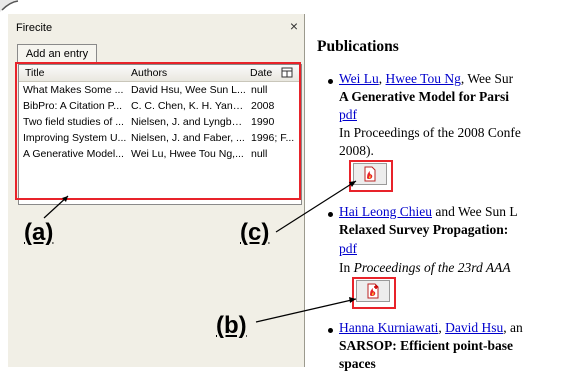  Describe the element at coordinates (255, 232) in the screenshot. I see `callout-label-c: (c)` at that location.